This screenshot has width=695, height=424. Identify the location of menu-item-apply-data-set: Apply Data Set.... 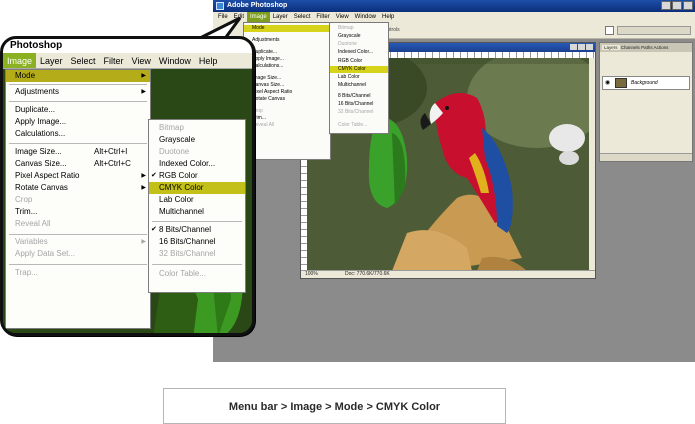
(78, 254).